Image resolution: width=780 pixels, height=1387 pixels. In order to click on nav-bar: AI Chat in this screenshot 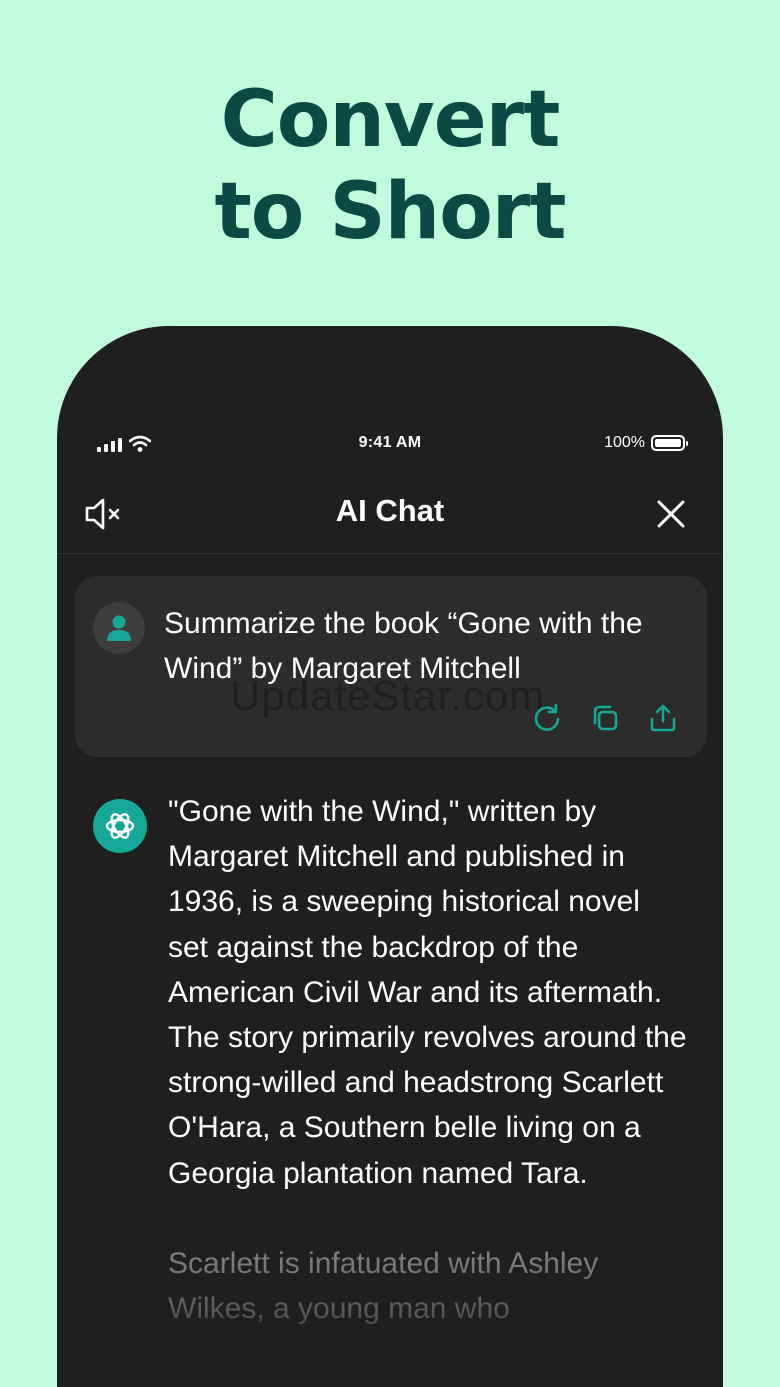, I will do `click(390, 515)`.